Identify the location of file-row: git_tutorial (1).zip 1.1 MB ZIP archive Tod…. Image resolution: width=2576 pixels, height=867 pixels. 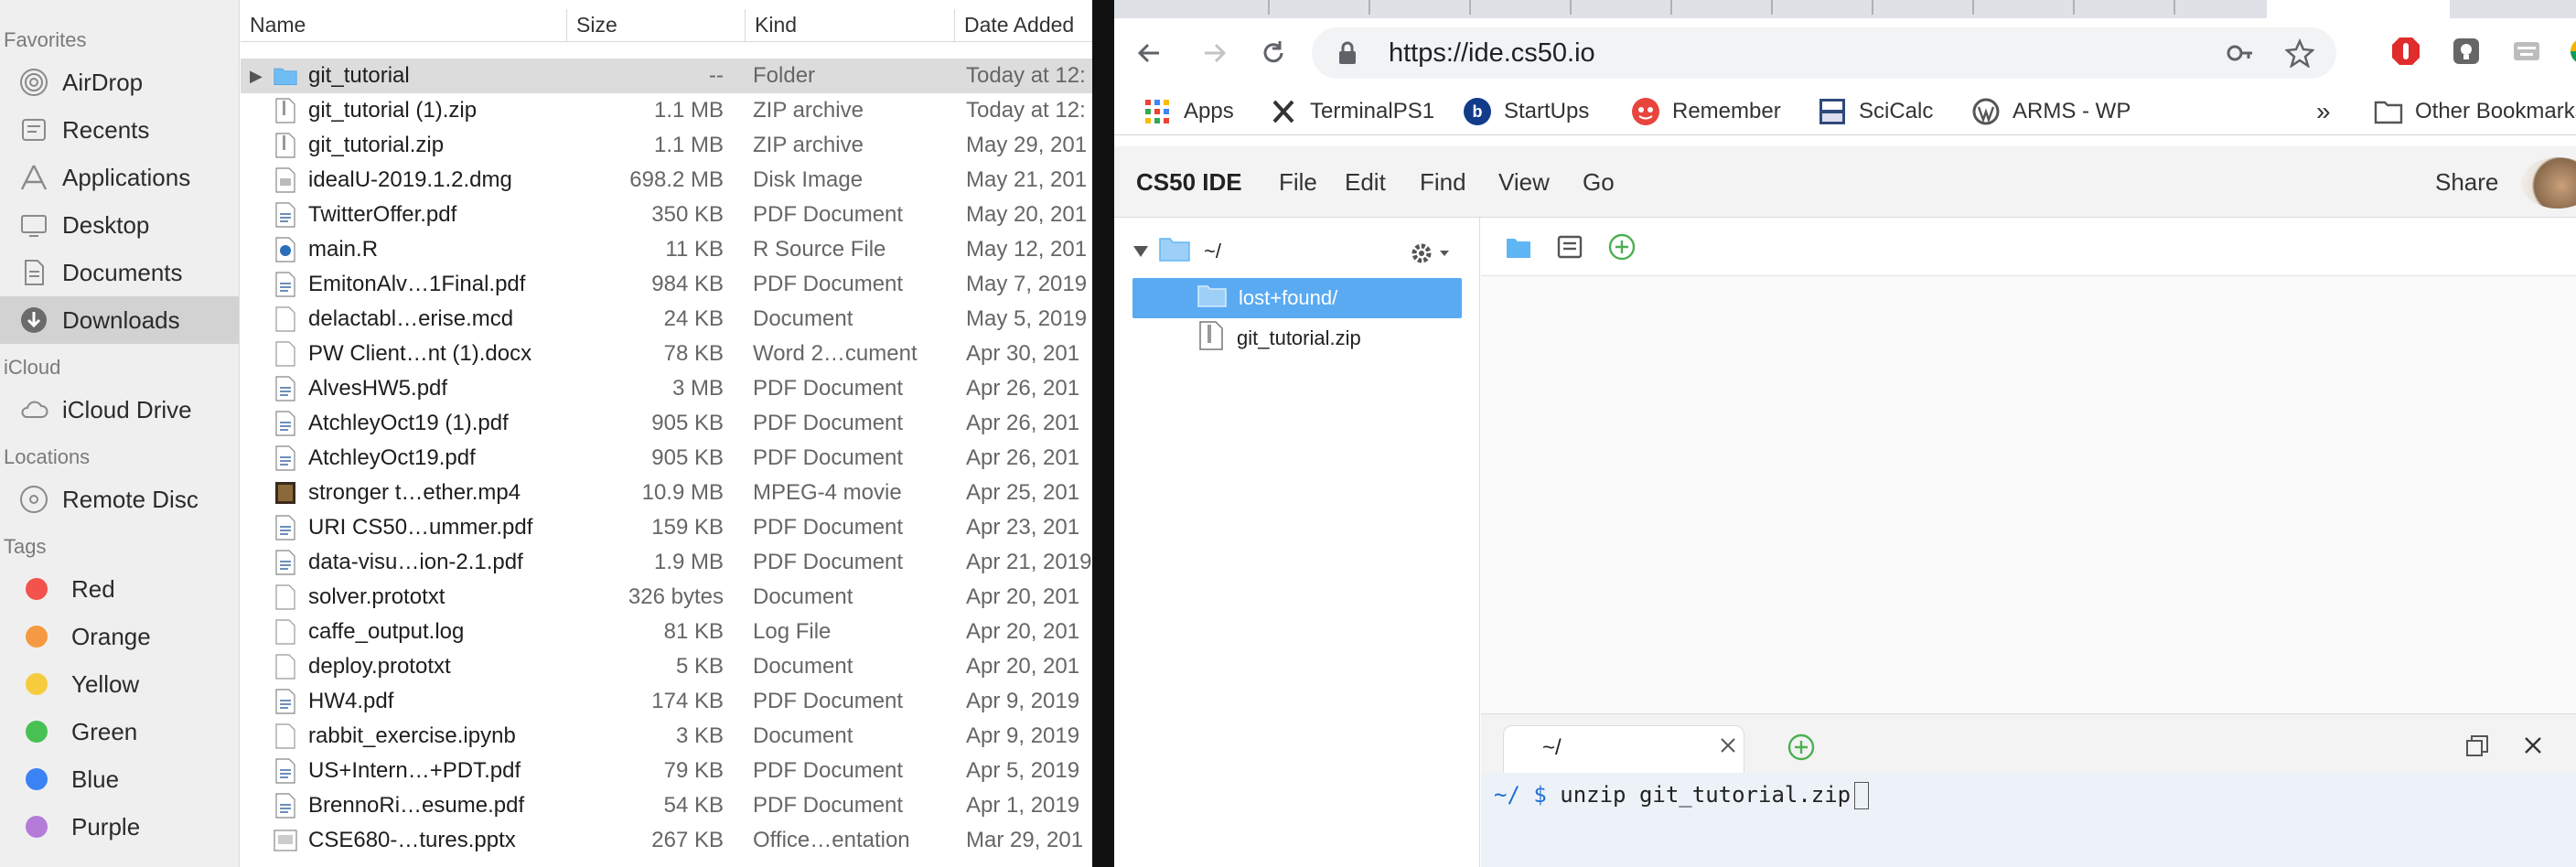
(667, 110).